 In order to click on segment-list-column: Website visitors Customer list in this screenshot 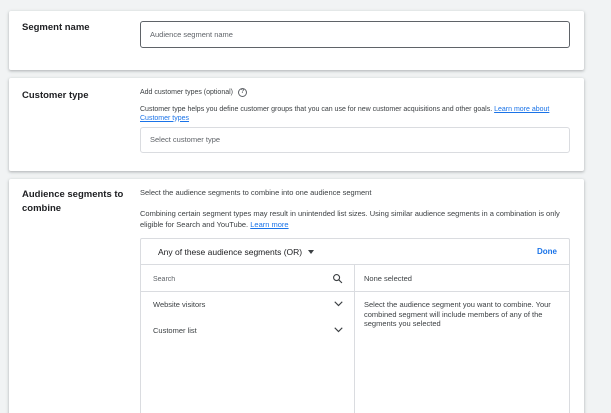, I will do `click(248, 339)`.